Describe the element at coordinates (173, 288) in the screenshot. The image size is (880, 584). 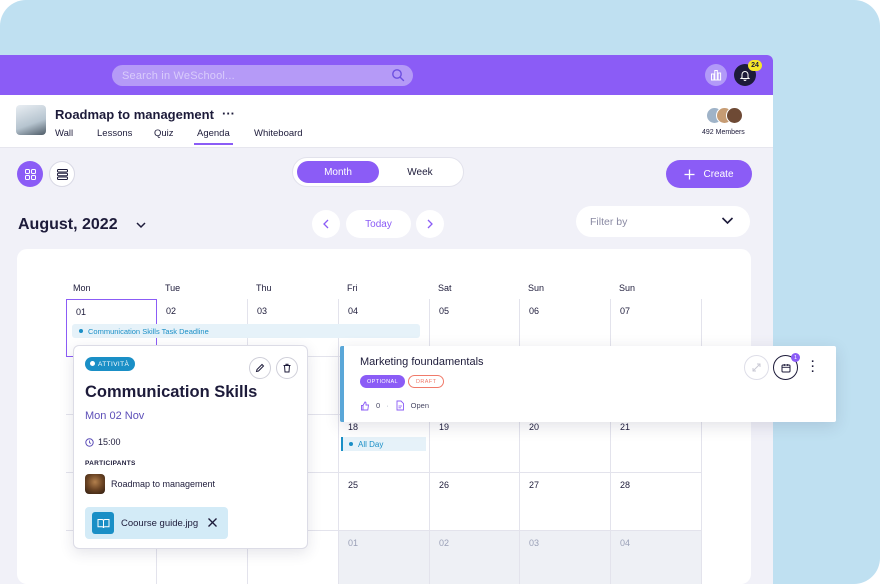
I see `weekday-label: Tue` at that location.